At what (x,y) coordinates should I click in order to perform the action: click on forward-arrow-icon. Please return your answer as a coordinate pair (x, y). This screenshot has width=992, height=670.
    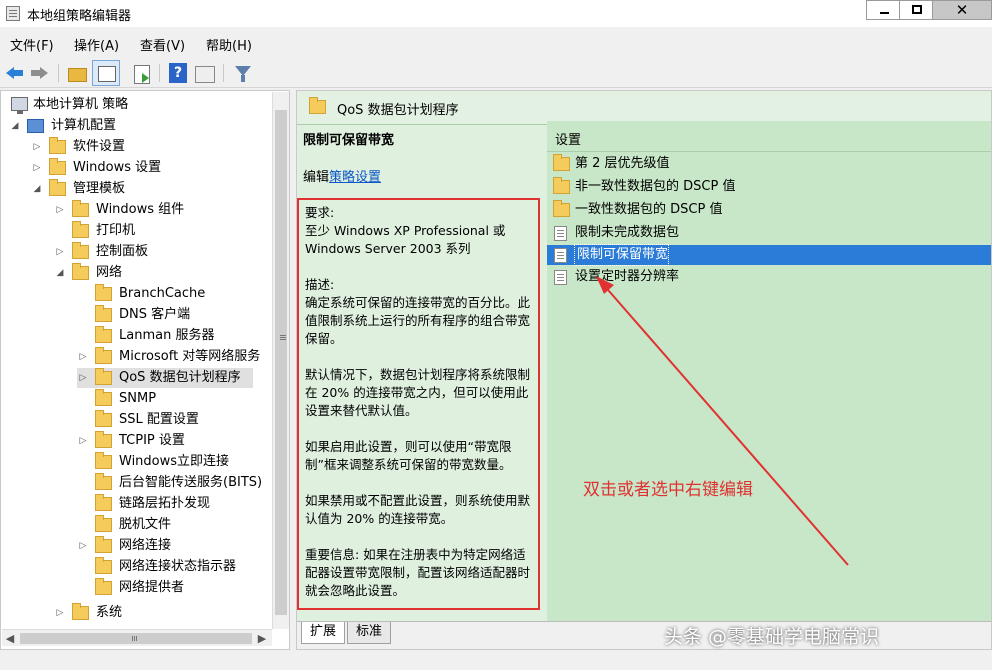
    Looking at the image, I should click on (39, 73).